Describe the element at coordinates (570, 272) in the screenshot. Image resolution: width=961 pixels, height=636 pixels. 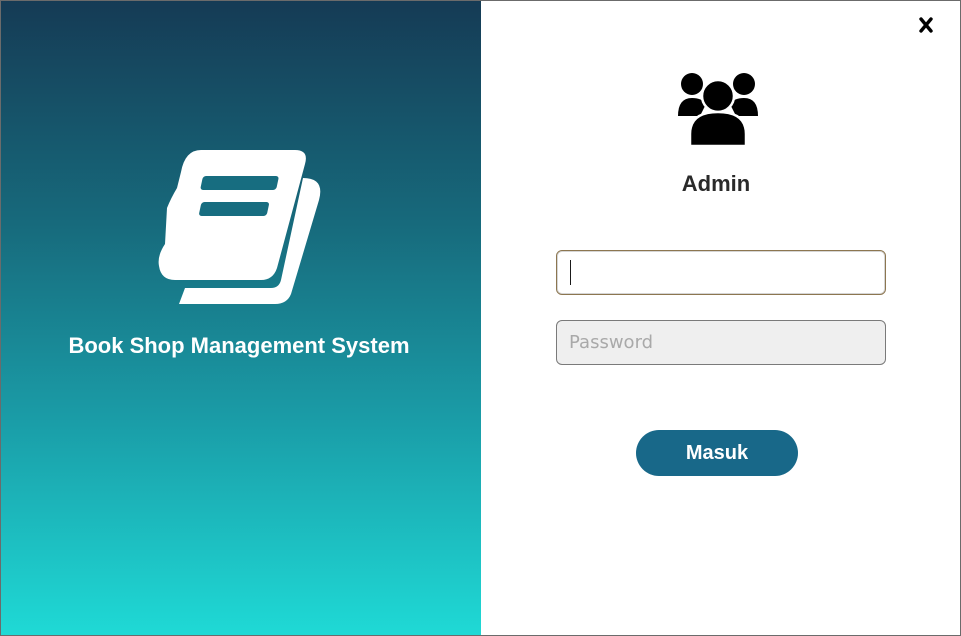
I see `text-caret` at that location.